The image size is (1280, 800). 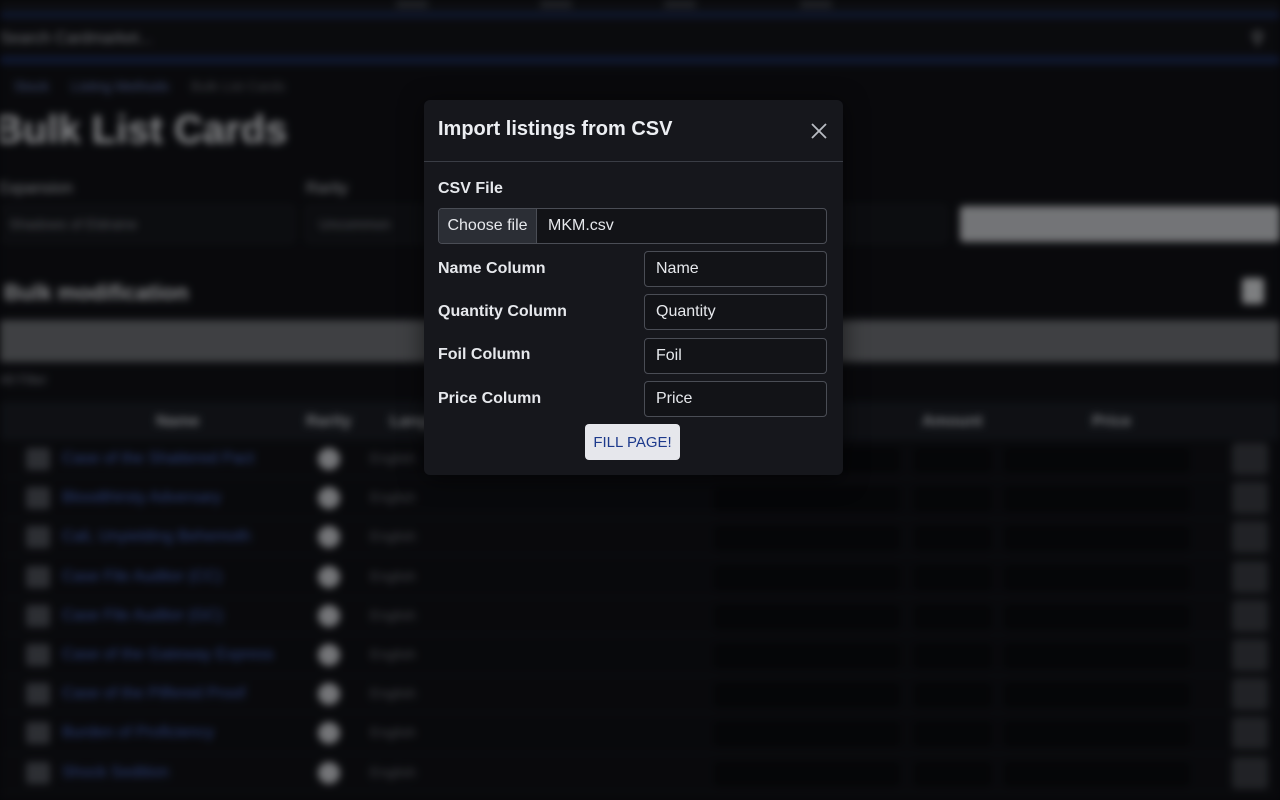 What do you see at coordinates (555, 129) in the screenshot?
I see `modal-title: Import listings from CSV` at bounding box center [555, 129].